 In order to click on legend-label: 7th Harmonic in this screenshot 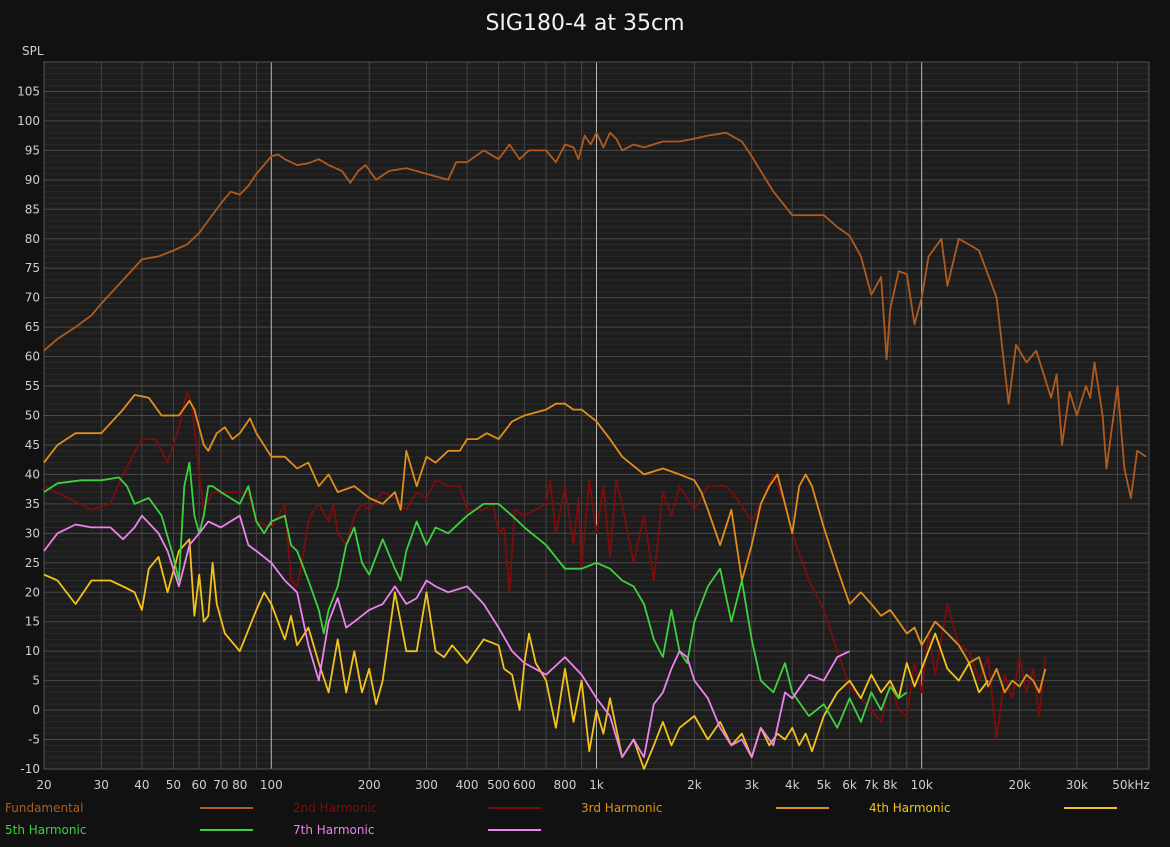, I will do `click(333, 830)`.